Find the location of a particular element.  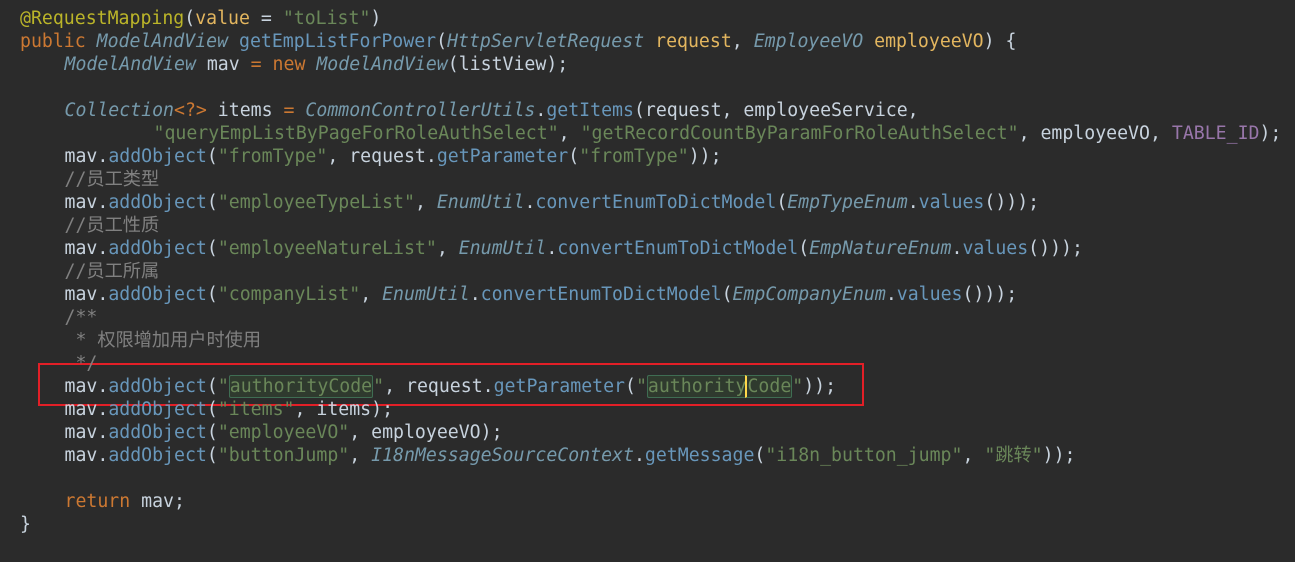

code-token: ) { is located at coordinates (1000, 41).